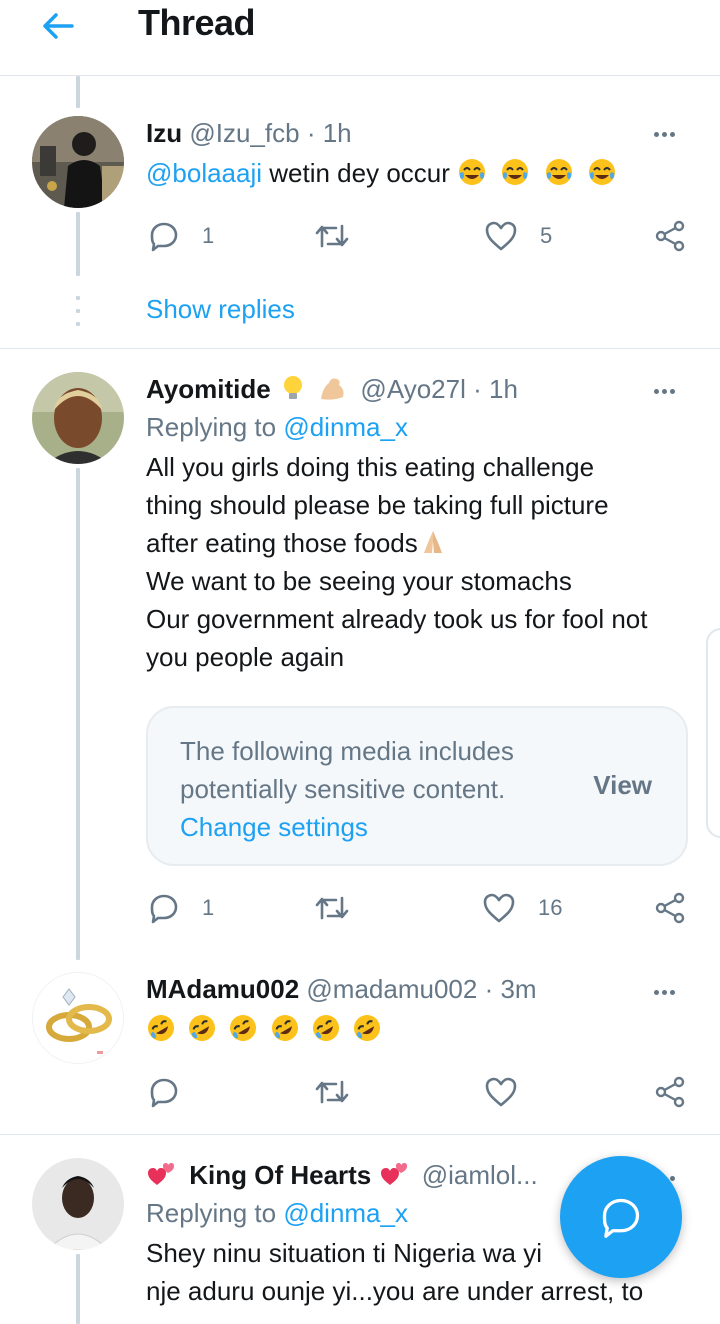 This screenshot has width=720, height=1324. I want to click on user-handle: @Izu_fcb, so click(244, 133).